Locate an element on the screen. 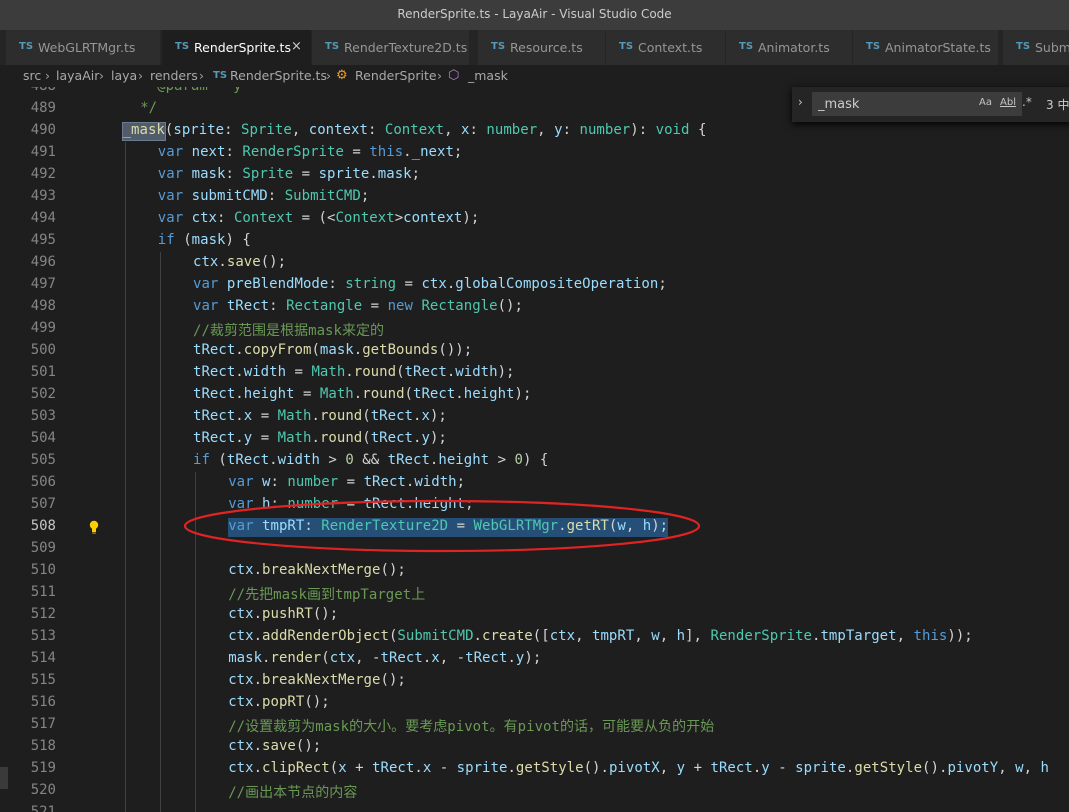 Image resolution: width=1069 pixels, height=812 pixels. code-token: (); is located at coordinates (510, 306).